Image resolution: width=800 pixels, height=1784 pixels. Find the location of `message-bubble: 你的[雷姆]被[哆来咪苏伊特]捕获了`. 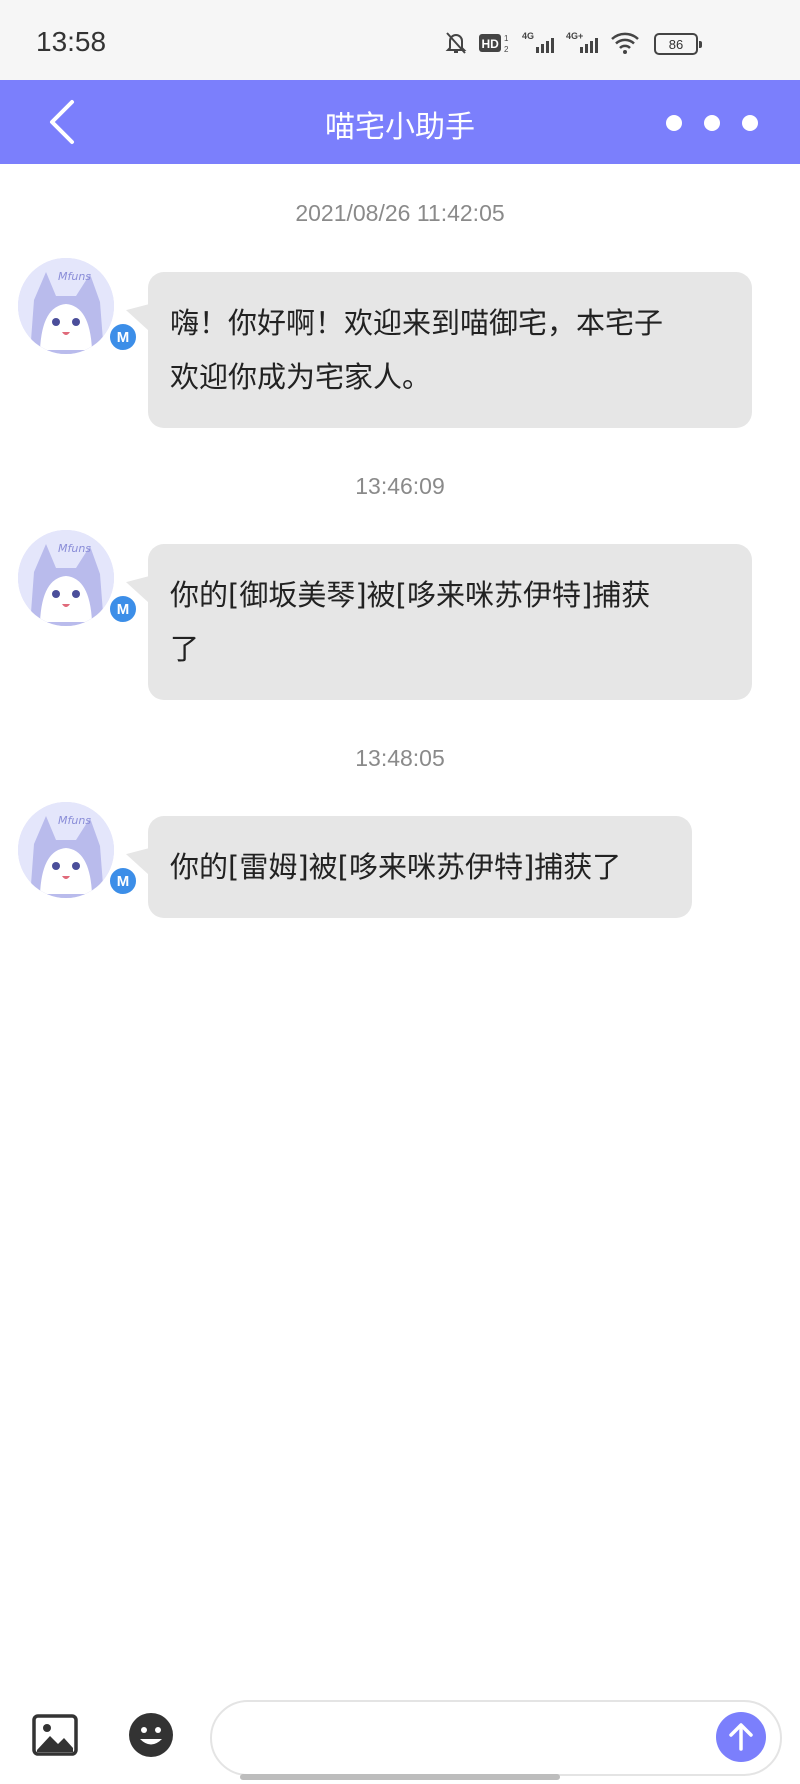

message-bubble: 你的[雷姆]被[哆来咪苏伊特]捕获了 is located at coordinates (420, 867).